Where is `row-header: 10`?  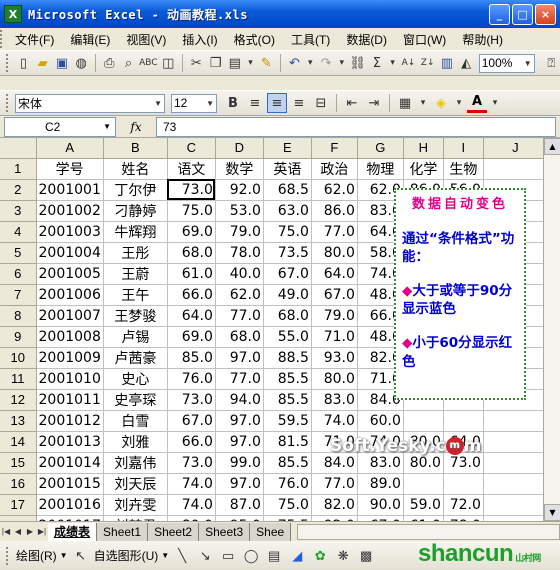 row-header: 10 is located at coordinates (18, 358).